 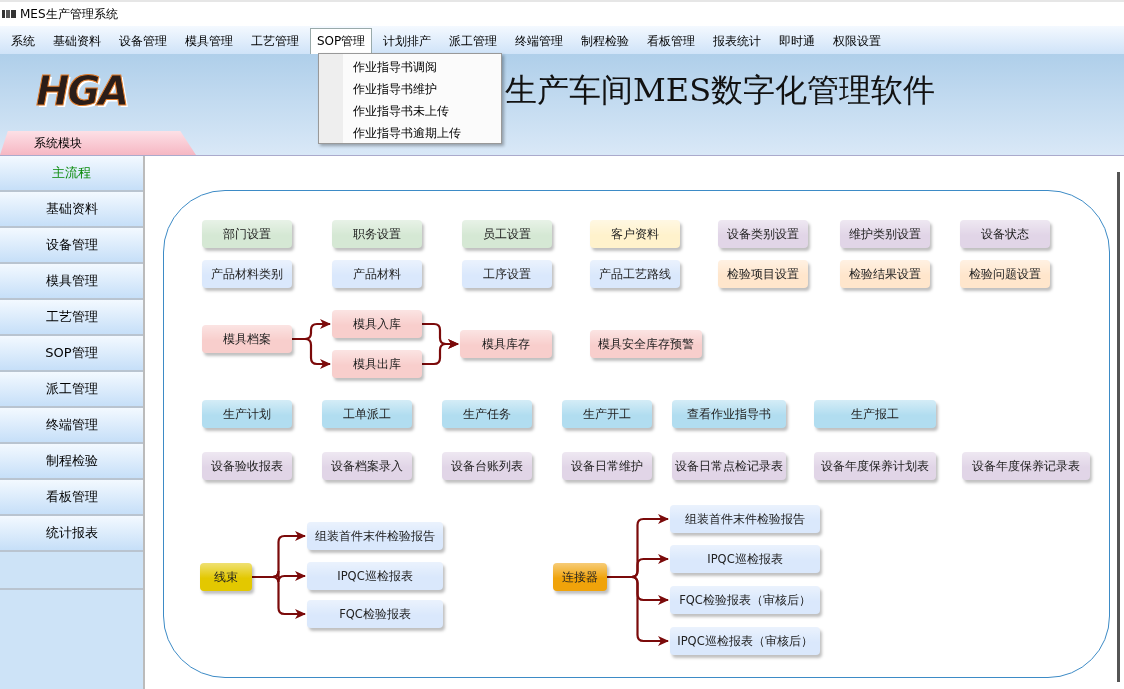 What do you see at coordinates (763, 234) in the screenshot?
I see `flow-node: 设备类别设置` at bounding box center [763, 234].